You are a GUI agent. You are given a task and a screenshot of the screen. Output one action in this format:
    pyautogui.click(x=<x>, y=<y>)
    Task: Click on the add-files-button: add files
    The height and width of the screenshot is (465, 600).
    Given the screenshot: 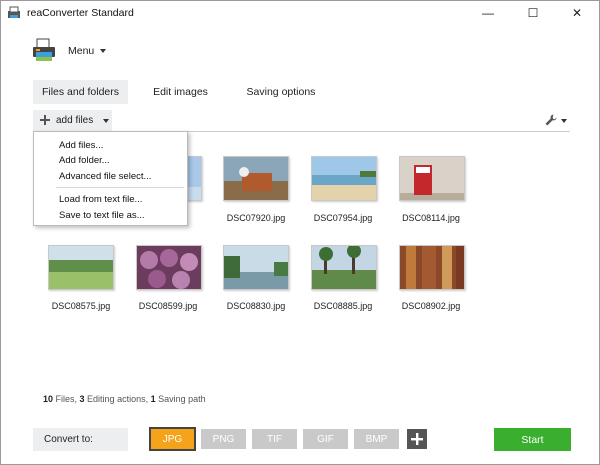 What is the action you would take?
    pyautogui.click(x=72, y=120)
    